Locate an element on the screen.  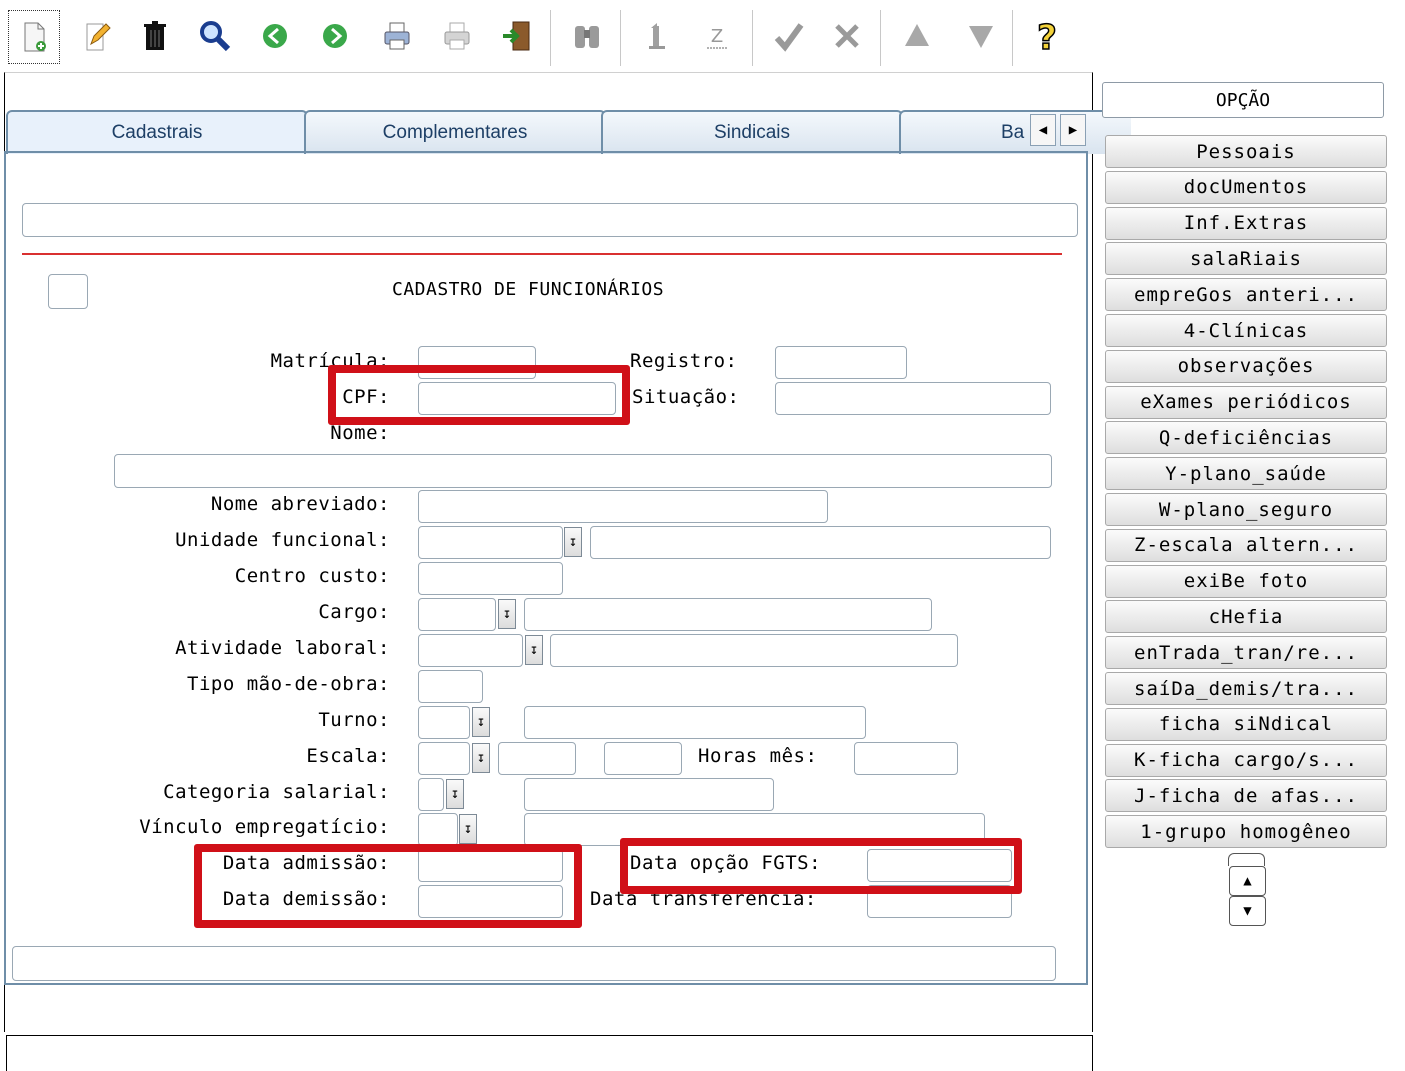
unidade-funcional-dropdown-icon: ↧ is located at coordinates (573, 542).